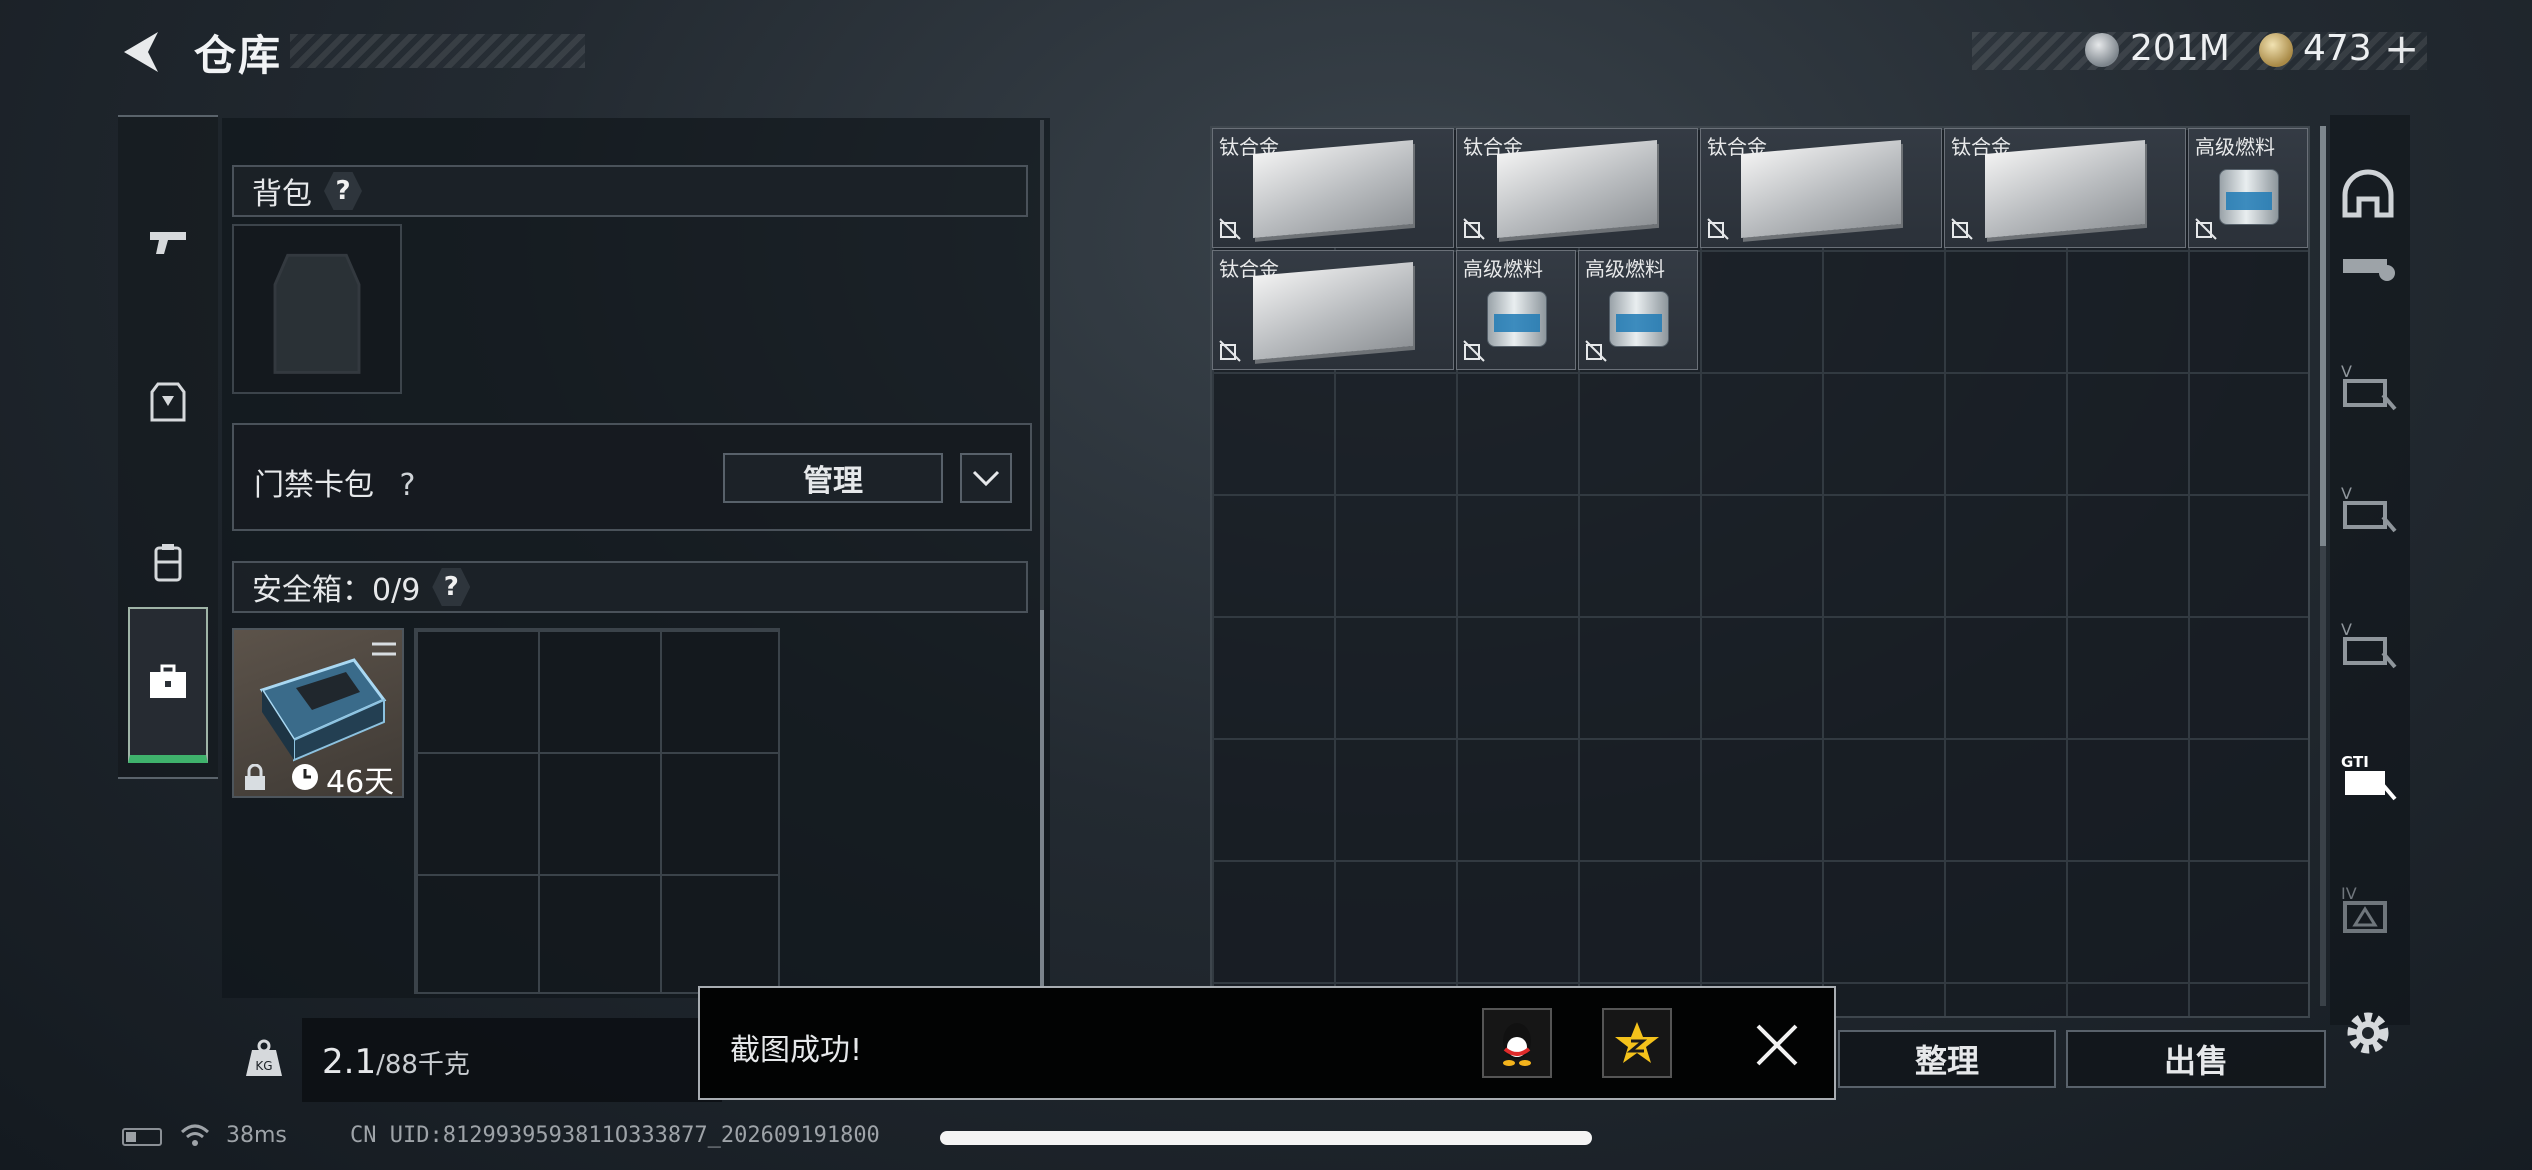 The width and height of the screenshot is (2532, 1170). I want to click on filter-armor-v3: V, so click(2368, 646).